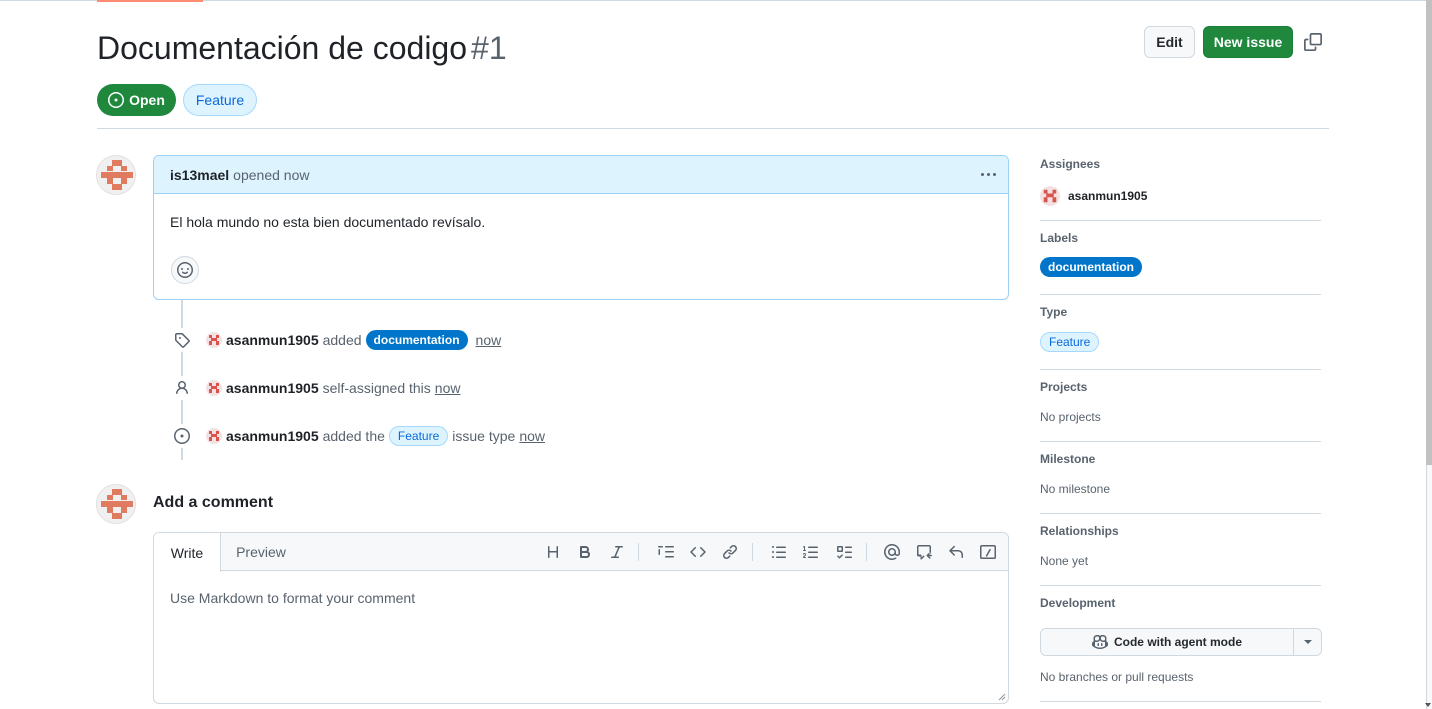 The width and height of the screenshot is (1432, 709). I want to click on agent-dropdown-button, so click(1307, 642).